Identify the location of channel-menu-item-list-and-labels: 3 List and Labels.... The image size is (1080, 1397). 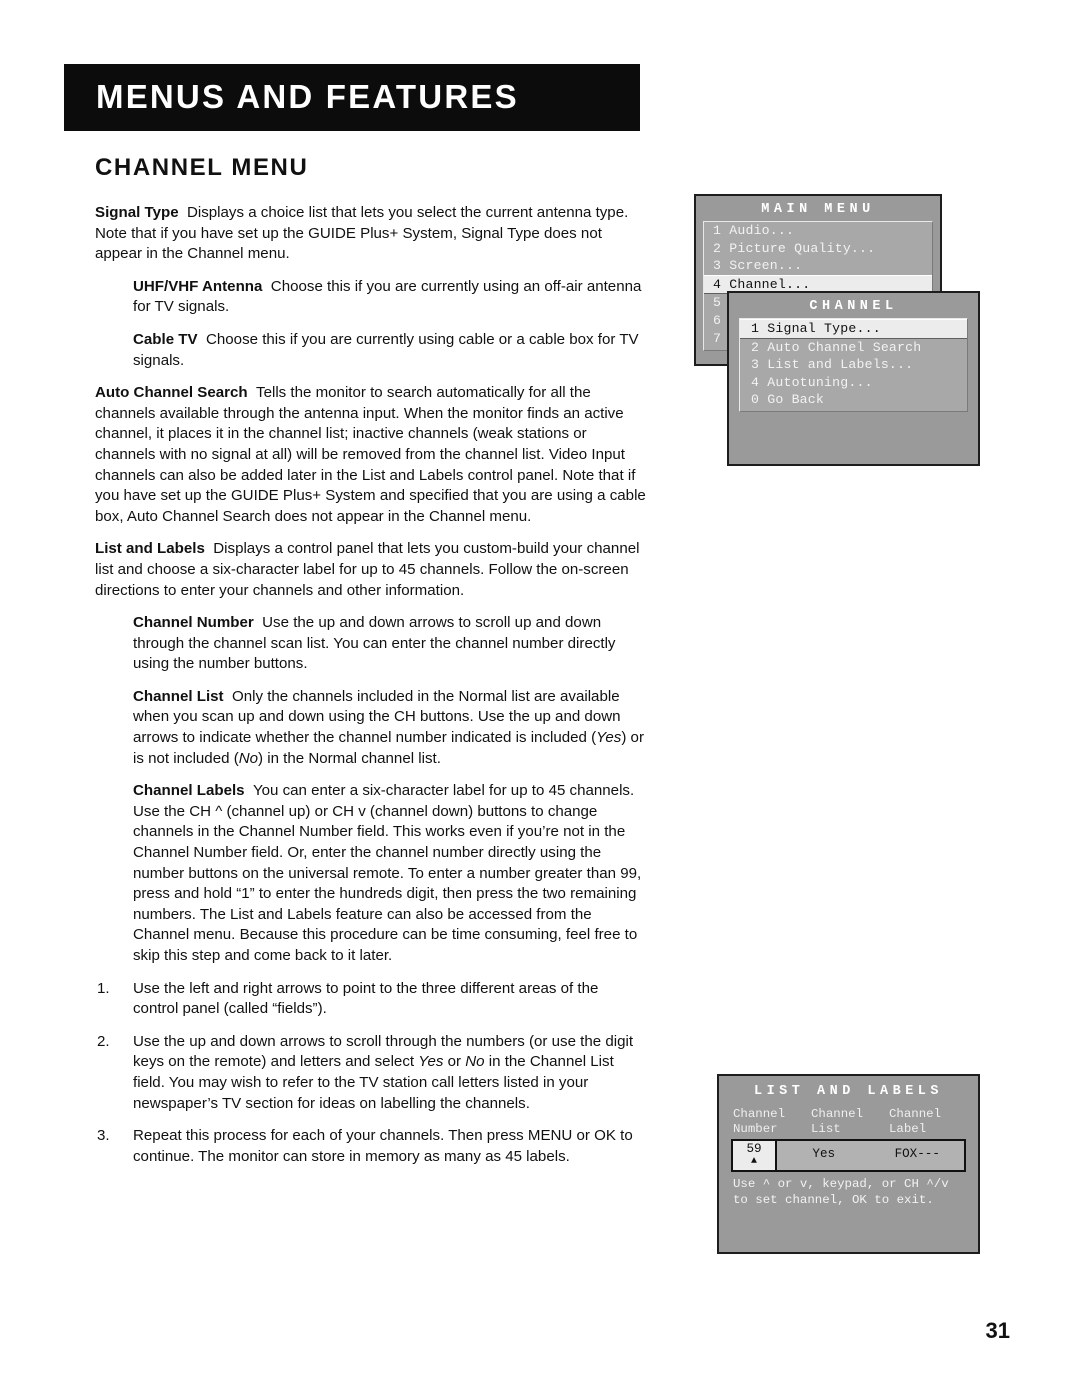
(853, 365).